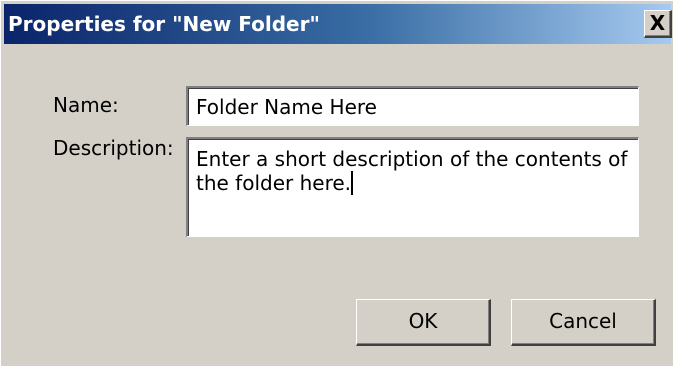  I want to click on close-icon: X, so click(657, 23).